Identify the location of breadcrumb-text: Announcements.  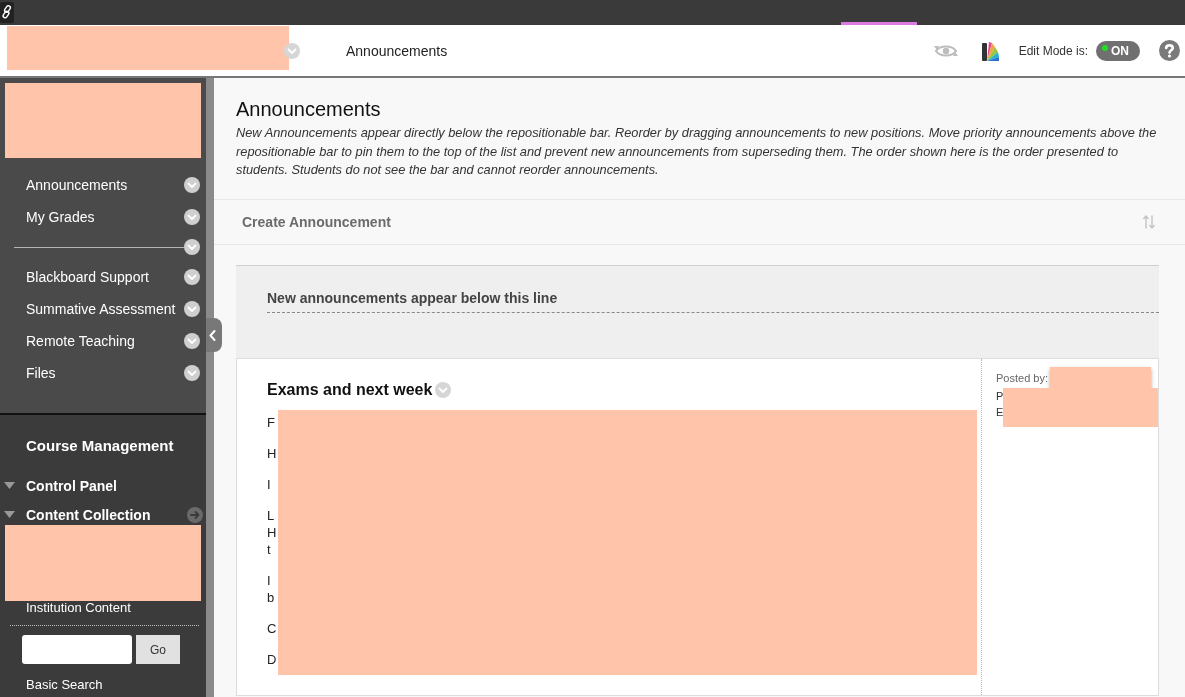
(397, 50).